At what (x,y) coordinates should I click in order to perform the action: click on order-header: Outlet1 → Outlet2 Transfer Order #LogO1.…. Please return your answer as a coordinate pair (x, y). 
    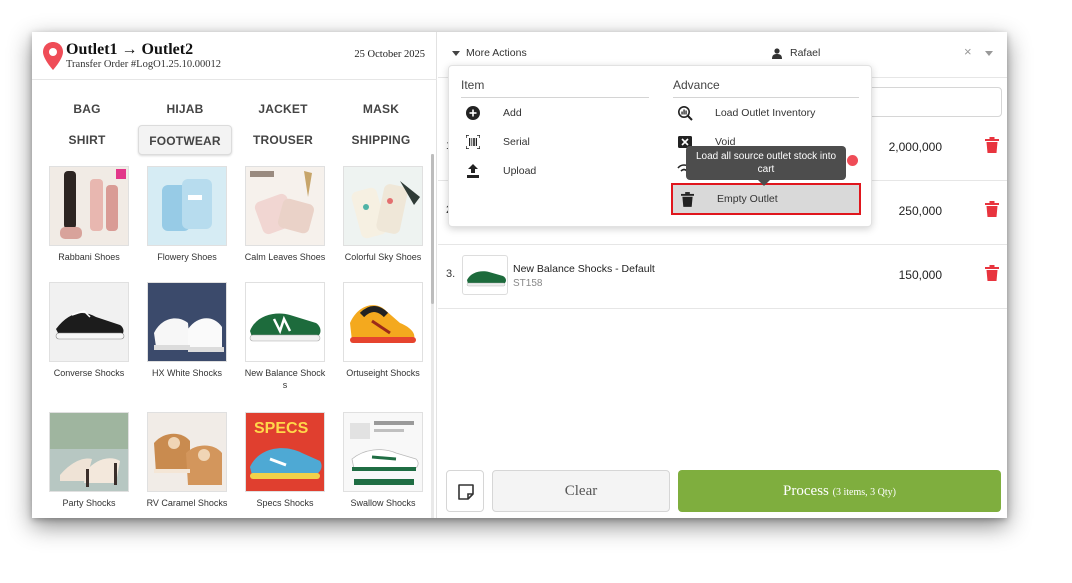
    Looking at the image, I should click on (234, 56).